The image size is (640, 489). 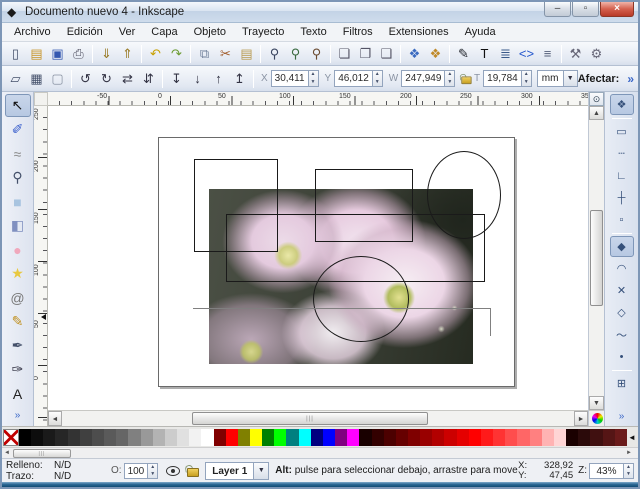 I want to click on tweak-tool: ≈, so click(x=18, y=153).